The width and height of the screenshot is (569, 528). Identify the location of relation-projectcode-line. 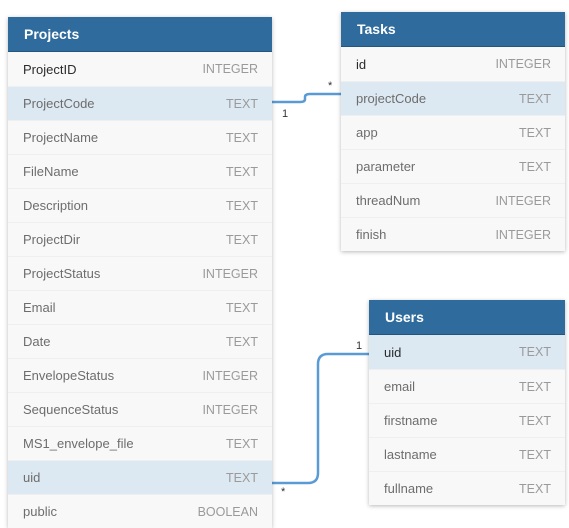
(306, 98).